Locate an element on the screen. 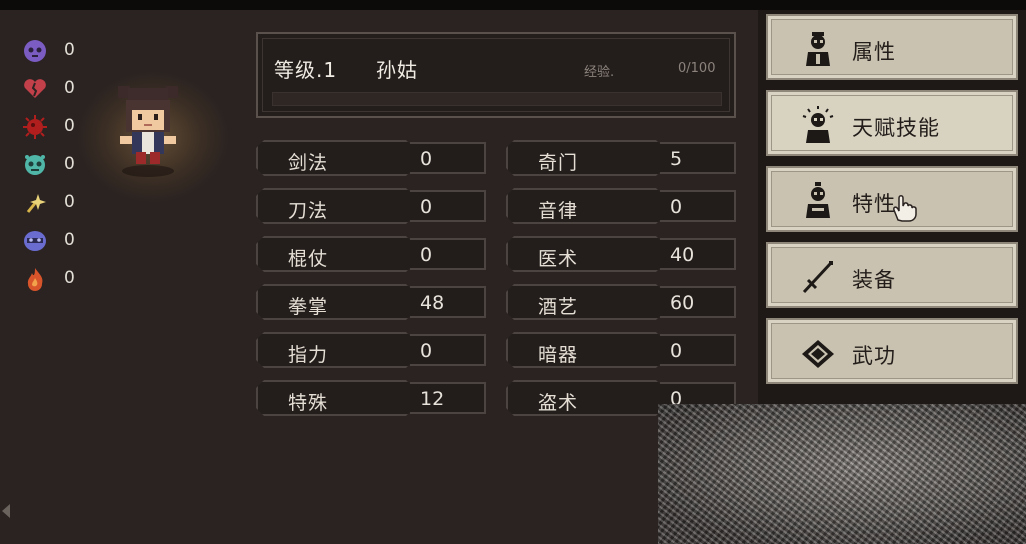 Image resolution: width=1026 pixels, height=544 pixels. menu-martial-arts-button: 武功 is located at coordinates (892, 351).